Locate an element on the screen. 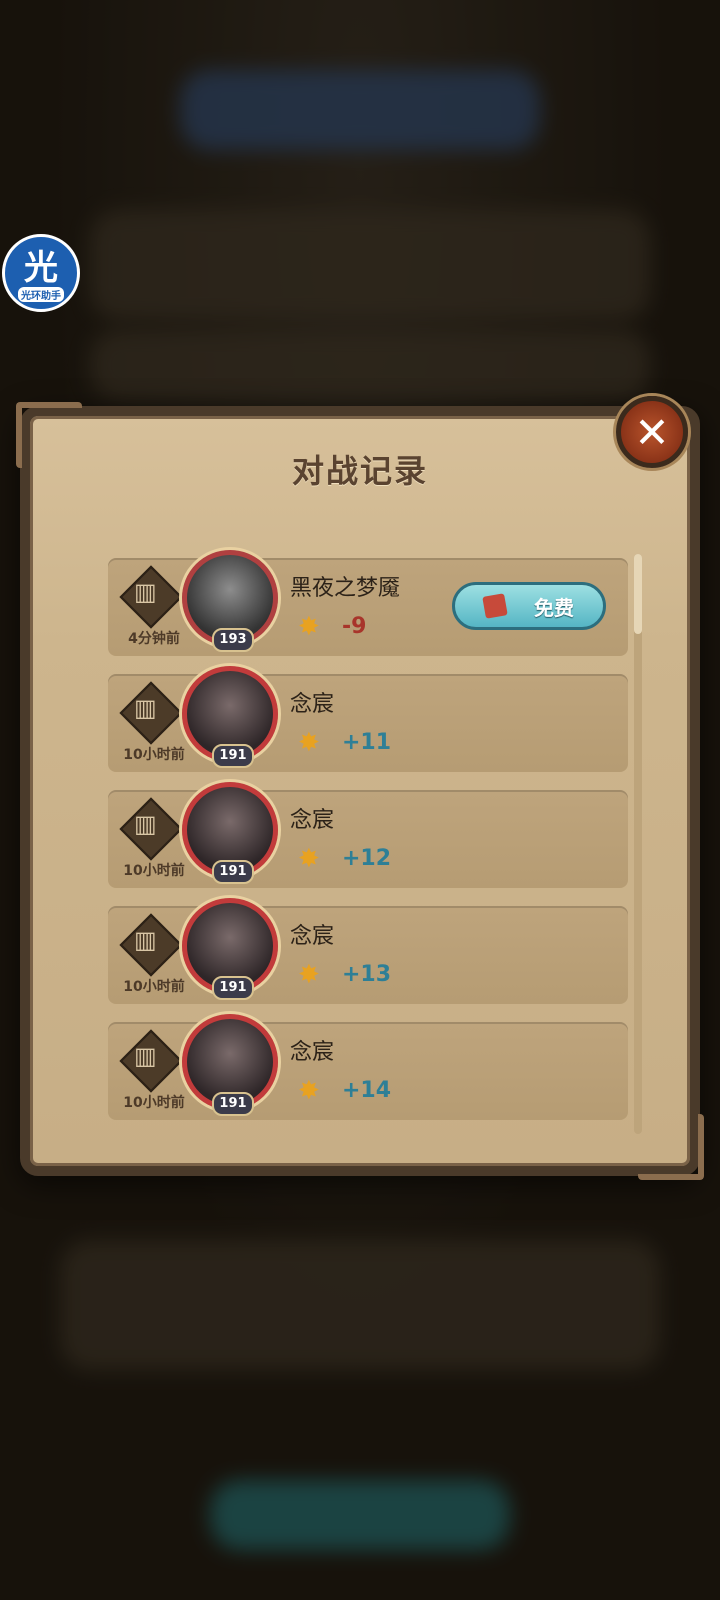 The width and height of the screenshot is (720, 1600). record-row: ▥ 10小时前 191 念宸 ✸ +12 is located at coordinates (368, 835).